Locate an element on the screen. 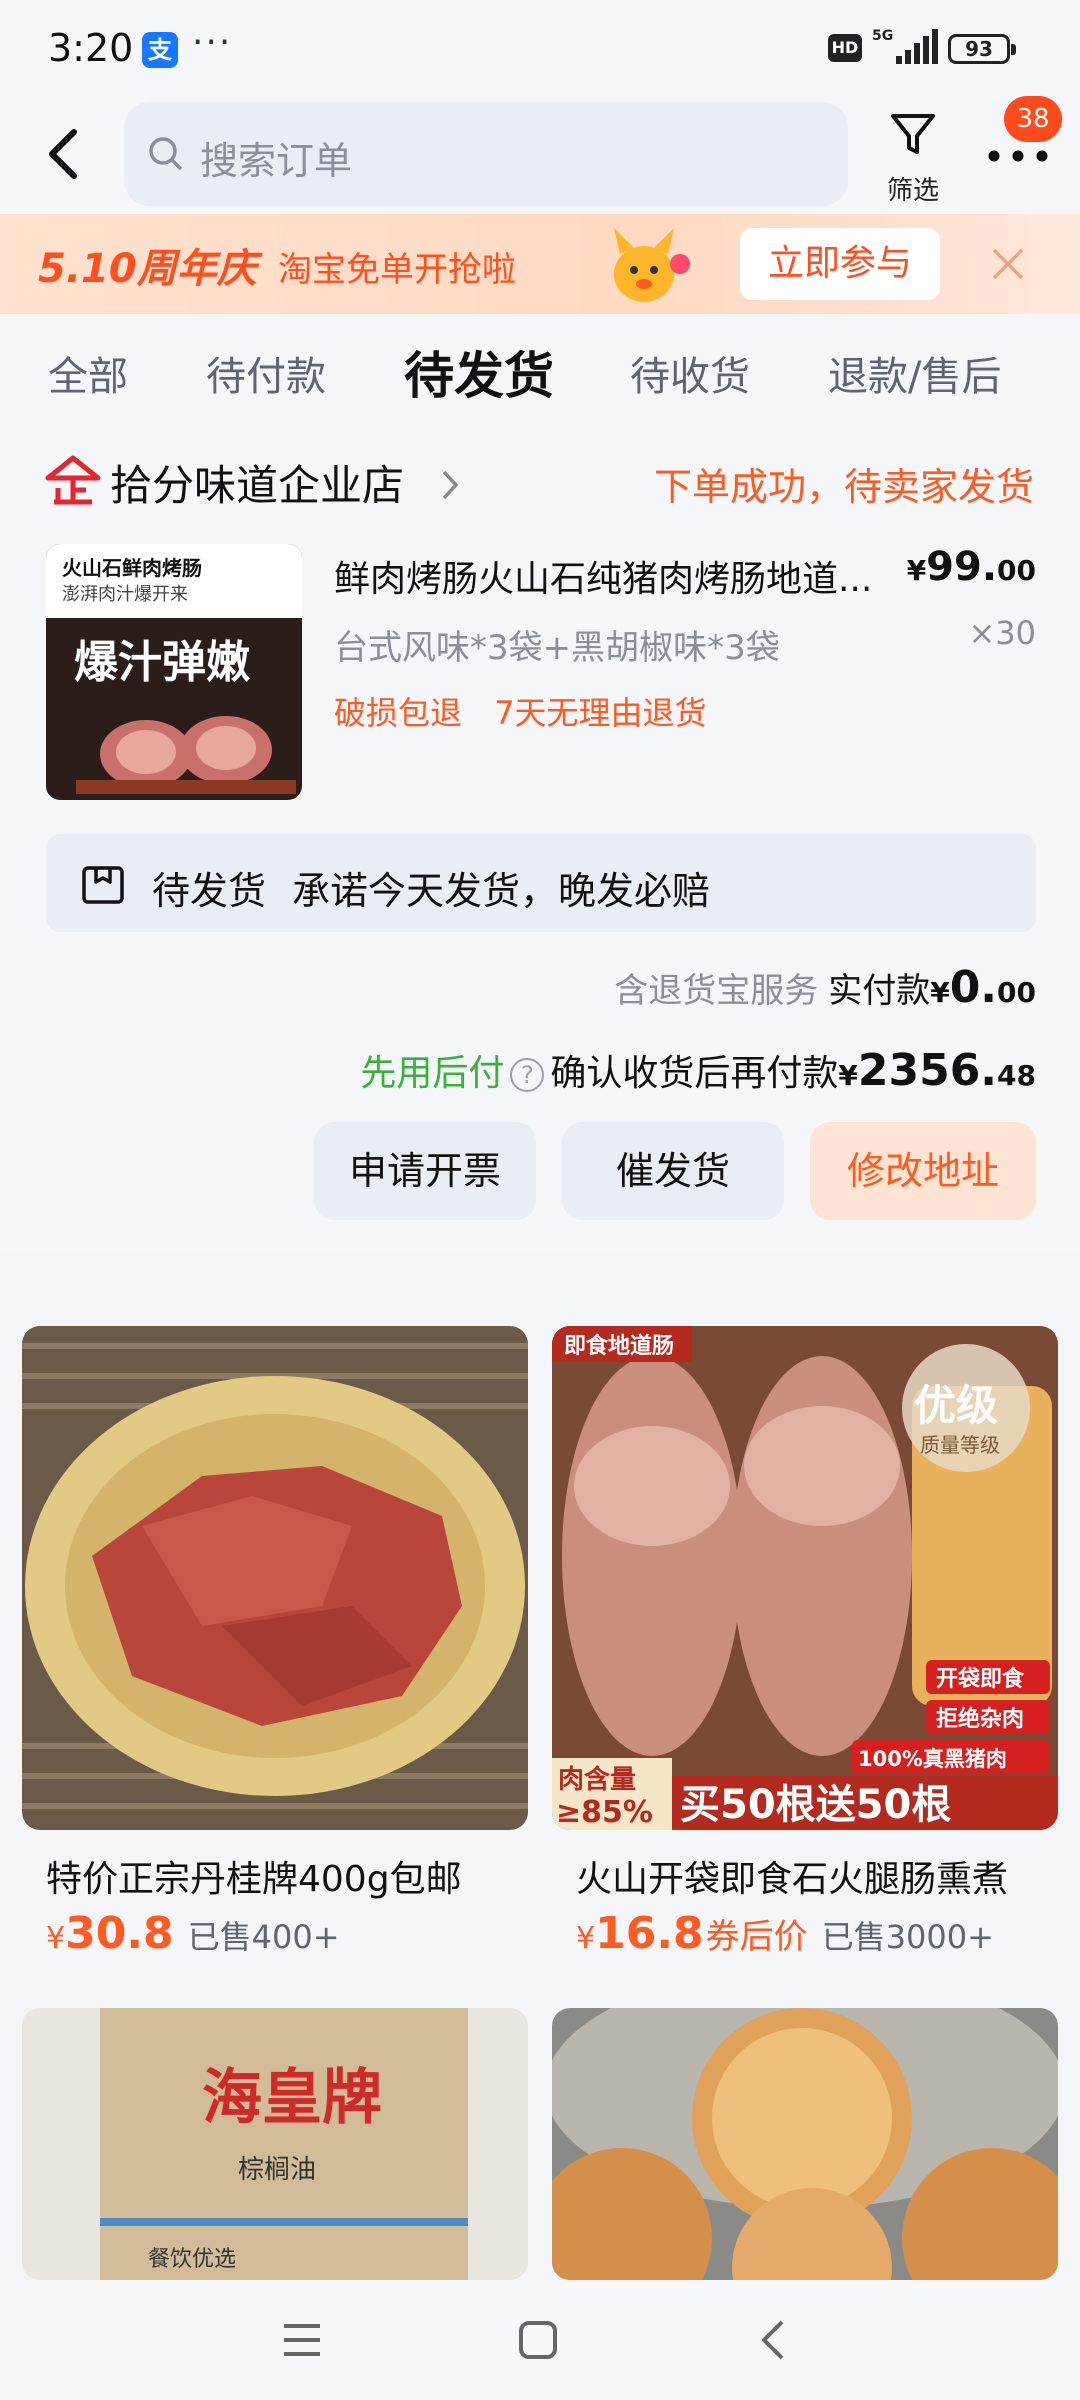 The width and height of the screenshot is (1080, 2400). search-input: 搜索订单 is located at coordinates (486, 154).